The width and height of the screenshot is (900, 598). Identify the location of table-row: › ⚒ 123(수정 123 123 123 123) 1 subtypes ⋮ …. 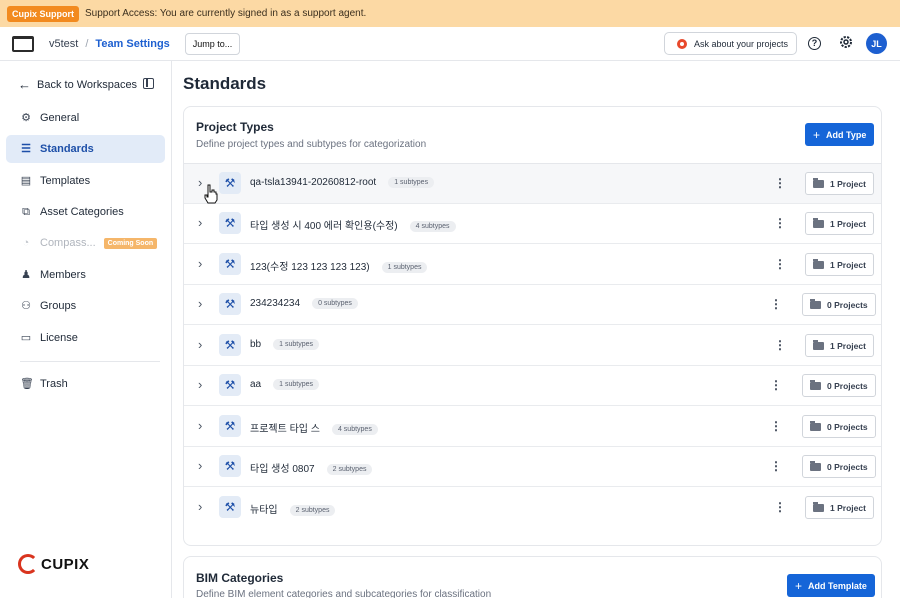
(532, 265).